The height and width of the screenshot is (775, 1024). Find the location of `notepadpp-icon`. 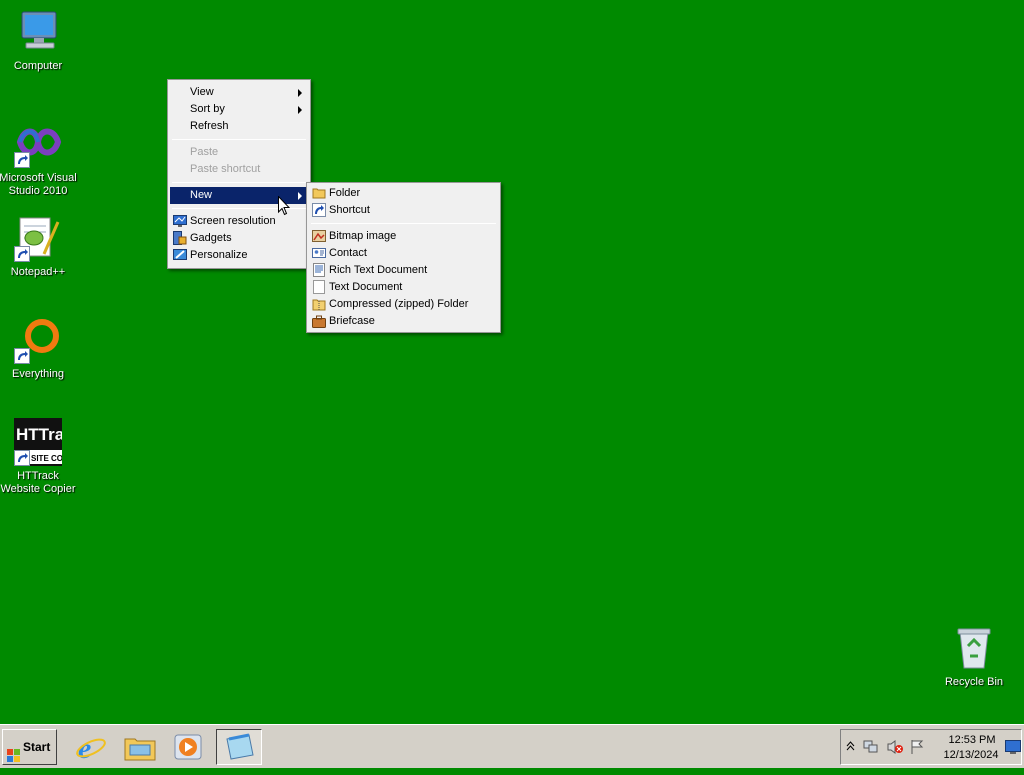

notepadpp-icon is located at coordinates (38, 238).